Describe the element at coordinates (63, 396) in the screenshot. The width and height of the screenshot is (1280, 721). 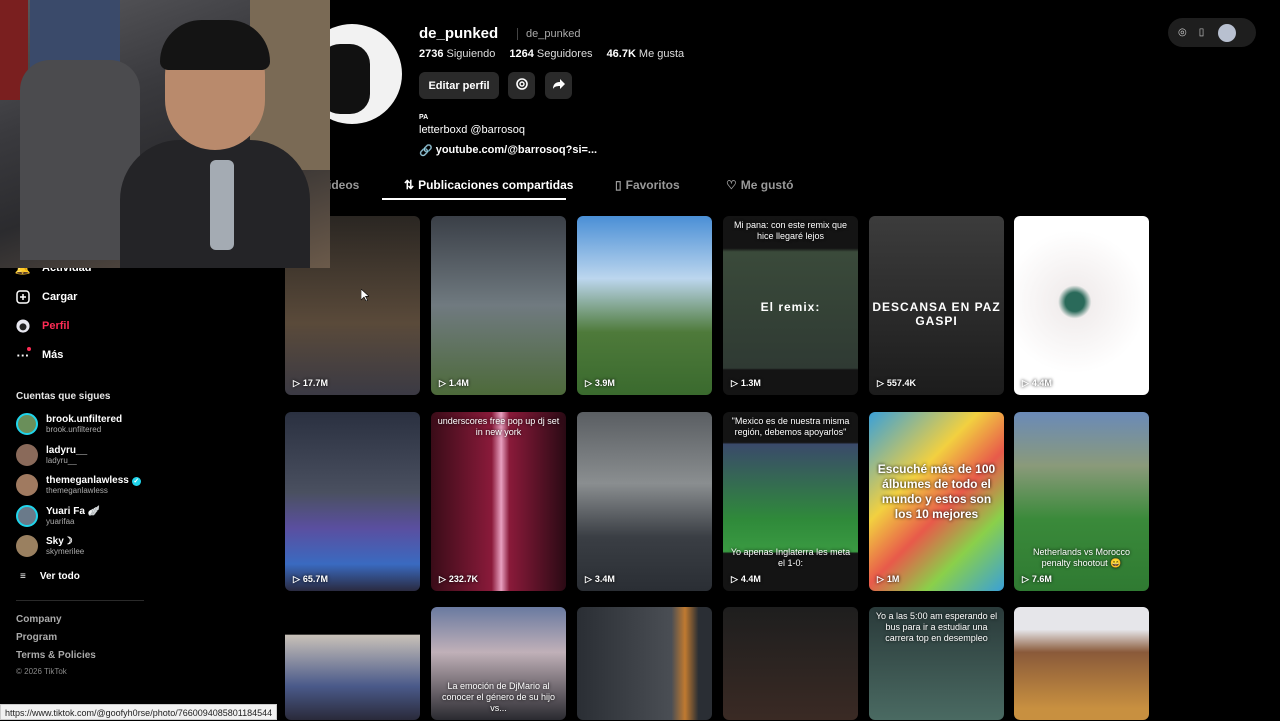
I see `following-section-title: Cuentas que sigues` at that location.